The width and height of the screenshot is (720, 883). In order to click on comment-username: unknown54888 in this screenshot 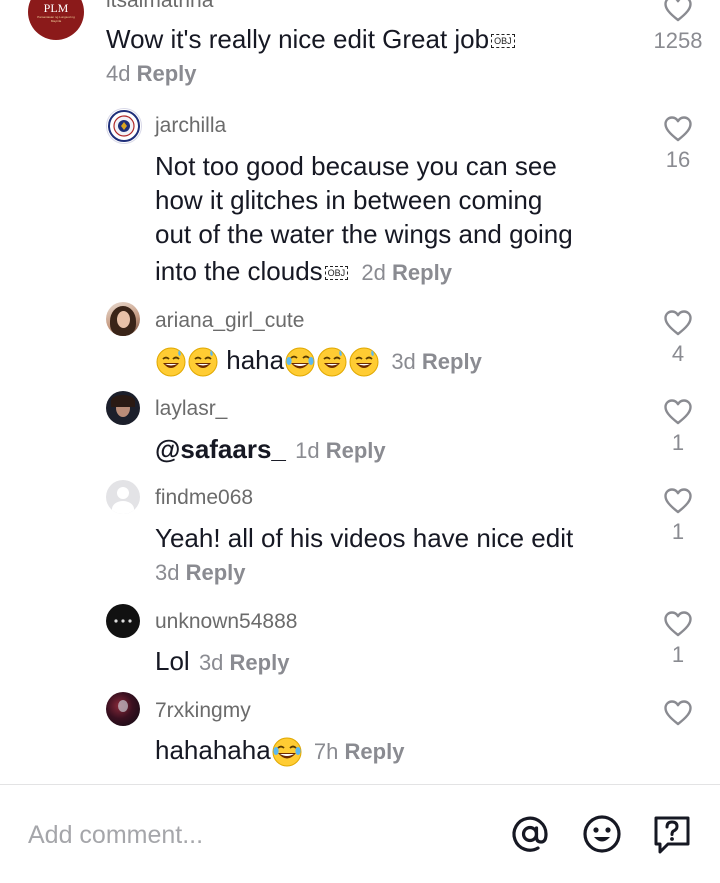, I will do `click(226, 622)`.